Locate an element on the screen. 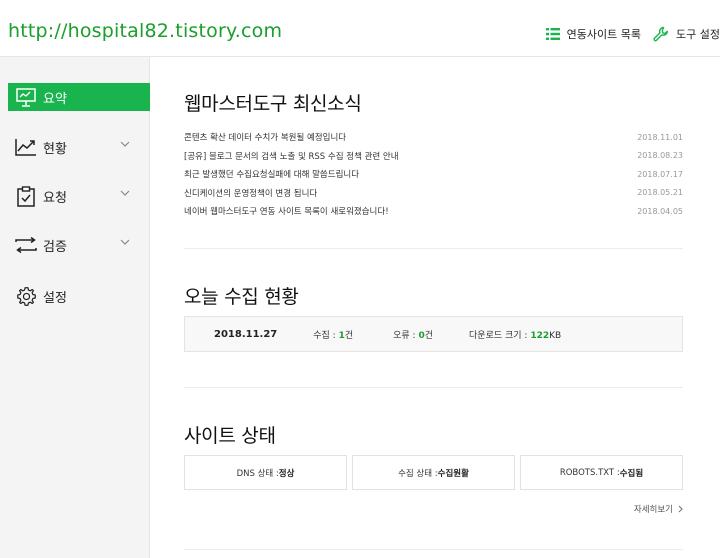  news-item-title: 최근 발생했던 수집요청실패에 대해 말씀드립니다 is located at coordinates (271, 174).